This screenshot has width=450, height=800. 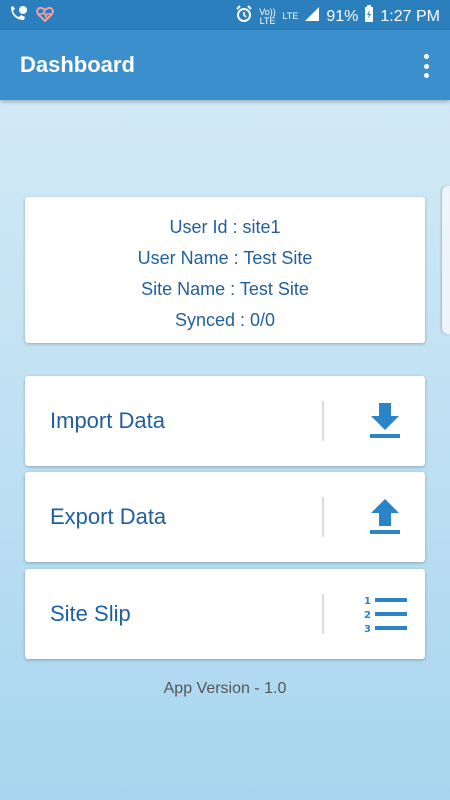 What do you see at coordinates (446, 260) in the screenshot?
I see `side-drawer-peek` at bounding box center [446, 260].